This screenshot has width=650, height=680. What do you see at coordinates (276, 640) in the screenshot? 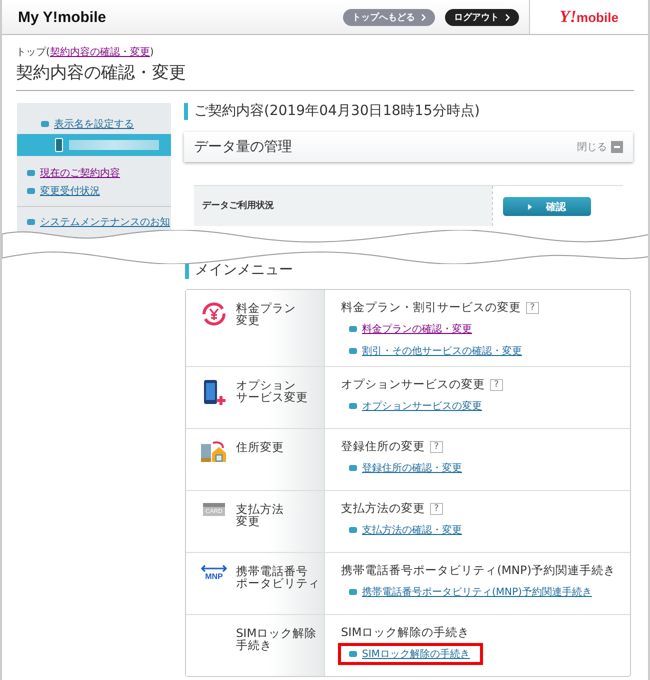
I see `menu-category-title: SIMロック解除 手続き` at bounding box center [276, 640].